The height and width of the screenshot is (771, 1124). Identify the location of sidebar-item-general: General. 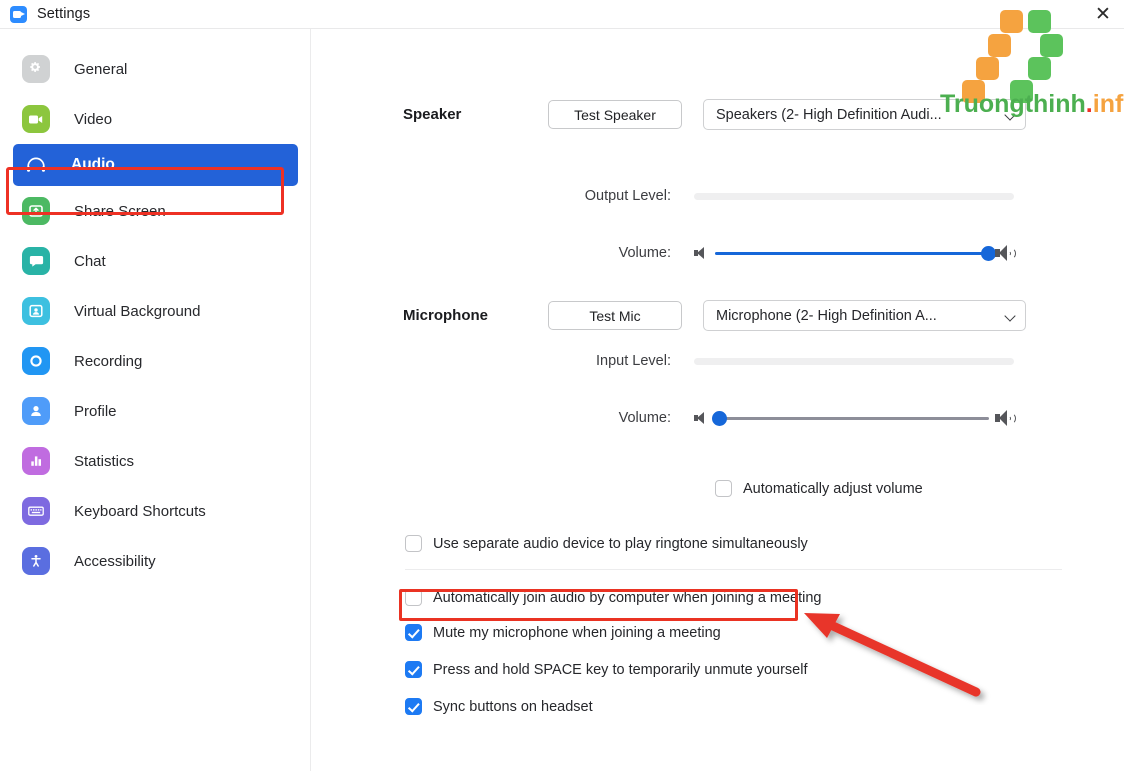
(155, 69).